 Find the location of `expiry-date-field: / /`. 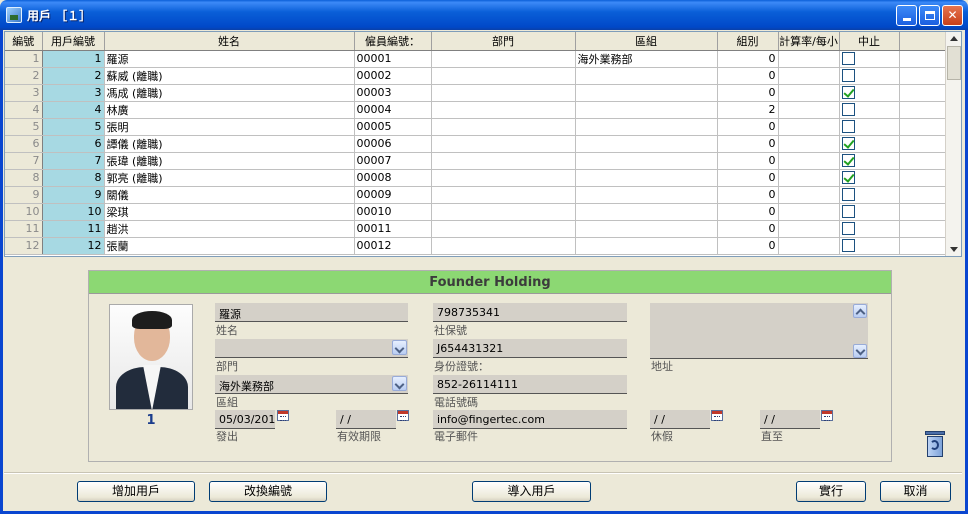

expiry-date-field: / / is located at coordinates (366, 419).